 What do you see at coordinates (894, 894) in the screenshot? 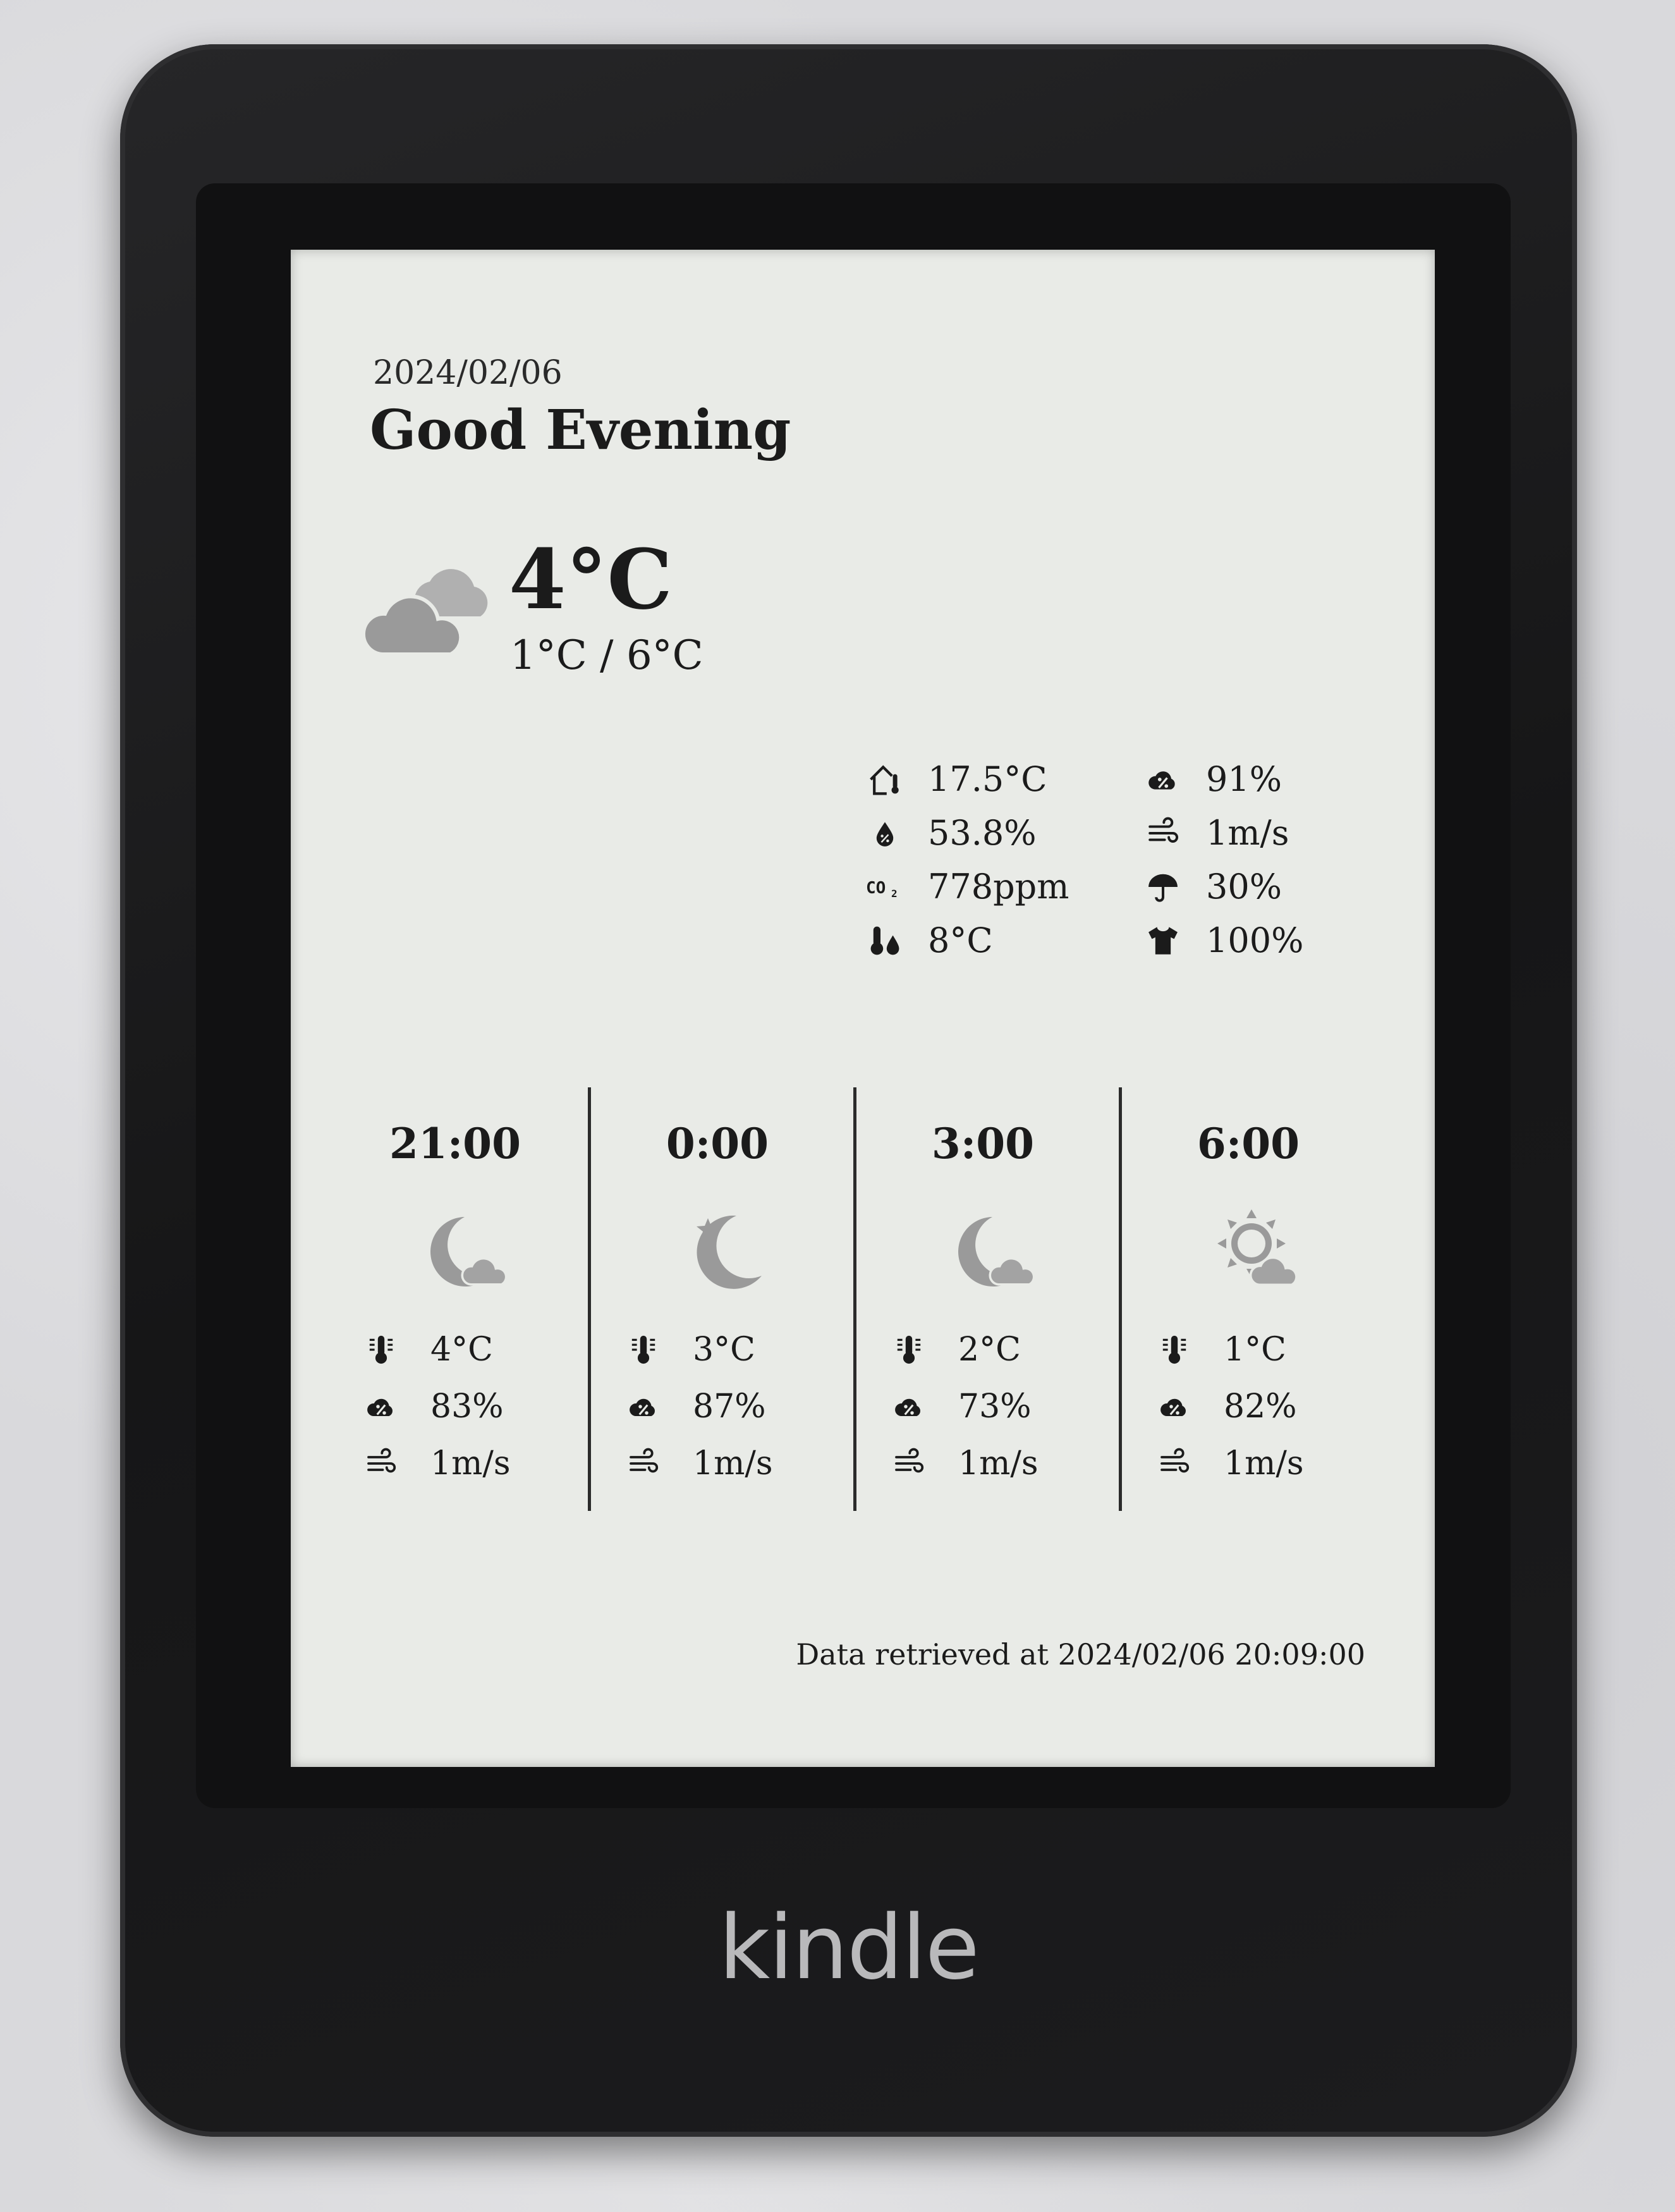
I see `svg-text: 2` at bounding box center [894, 894].